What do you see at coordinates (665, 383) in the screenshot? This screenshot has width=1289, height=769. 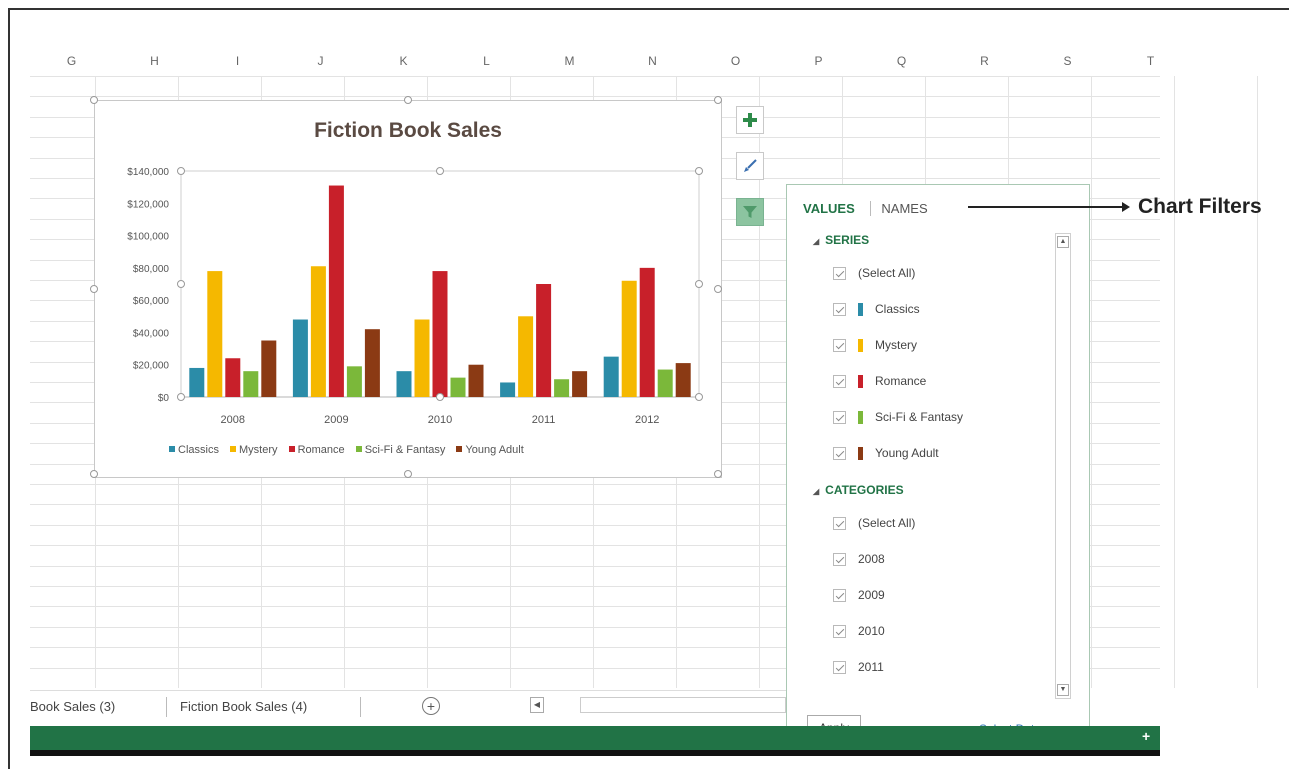 I see `bar-sci-fi-fantasy-2012` at bounding box center [665, 383].